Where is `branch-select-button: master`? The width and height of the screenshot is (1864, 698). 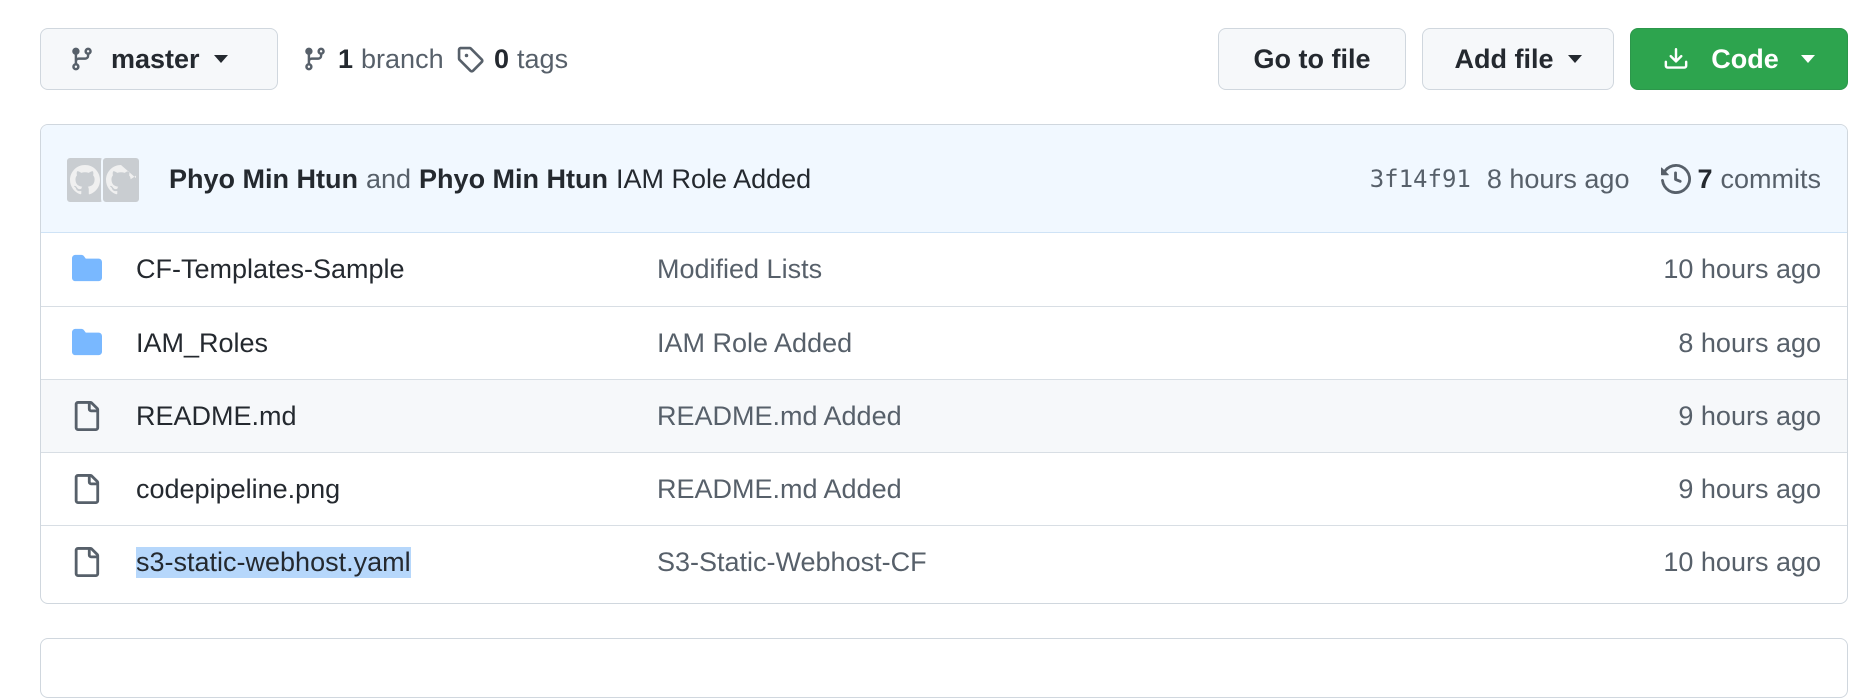
branch-select-button: master is located at coordinates (159, 59).